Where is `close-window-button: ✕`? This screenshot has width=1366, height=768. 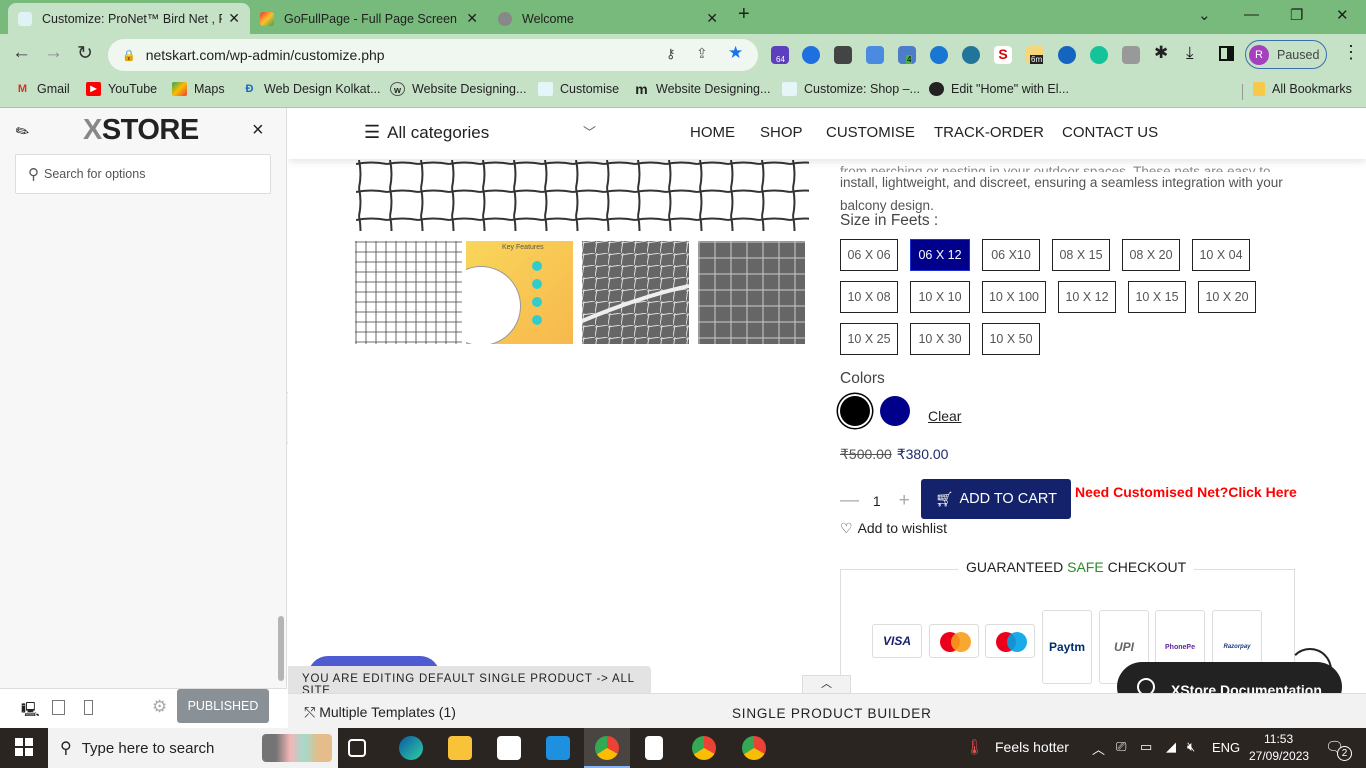
close-window-button: ✕ is located at coordinates (1342, 15).